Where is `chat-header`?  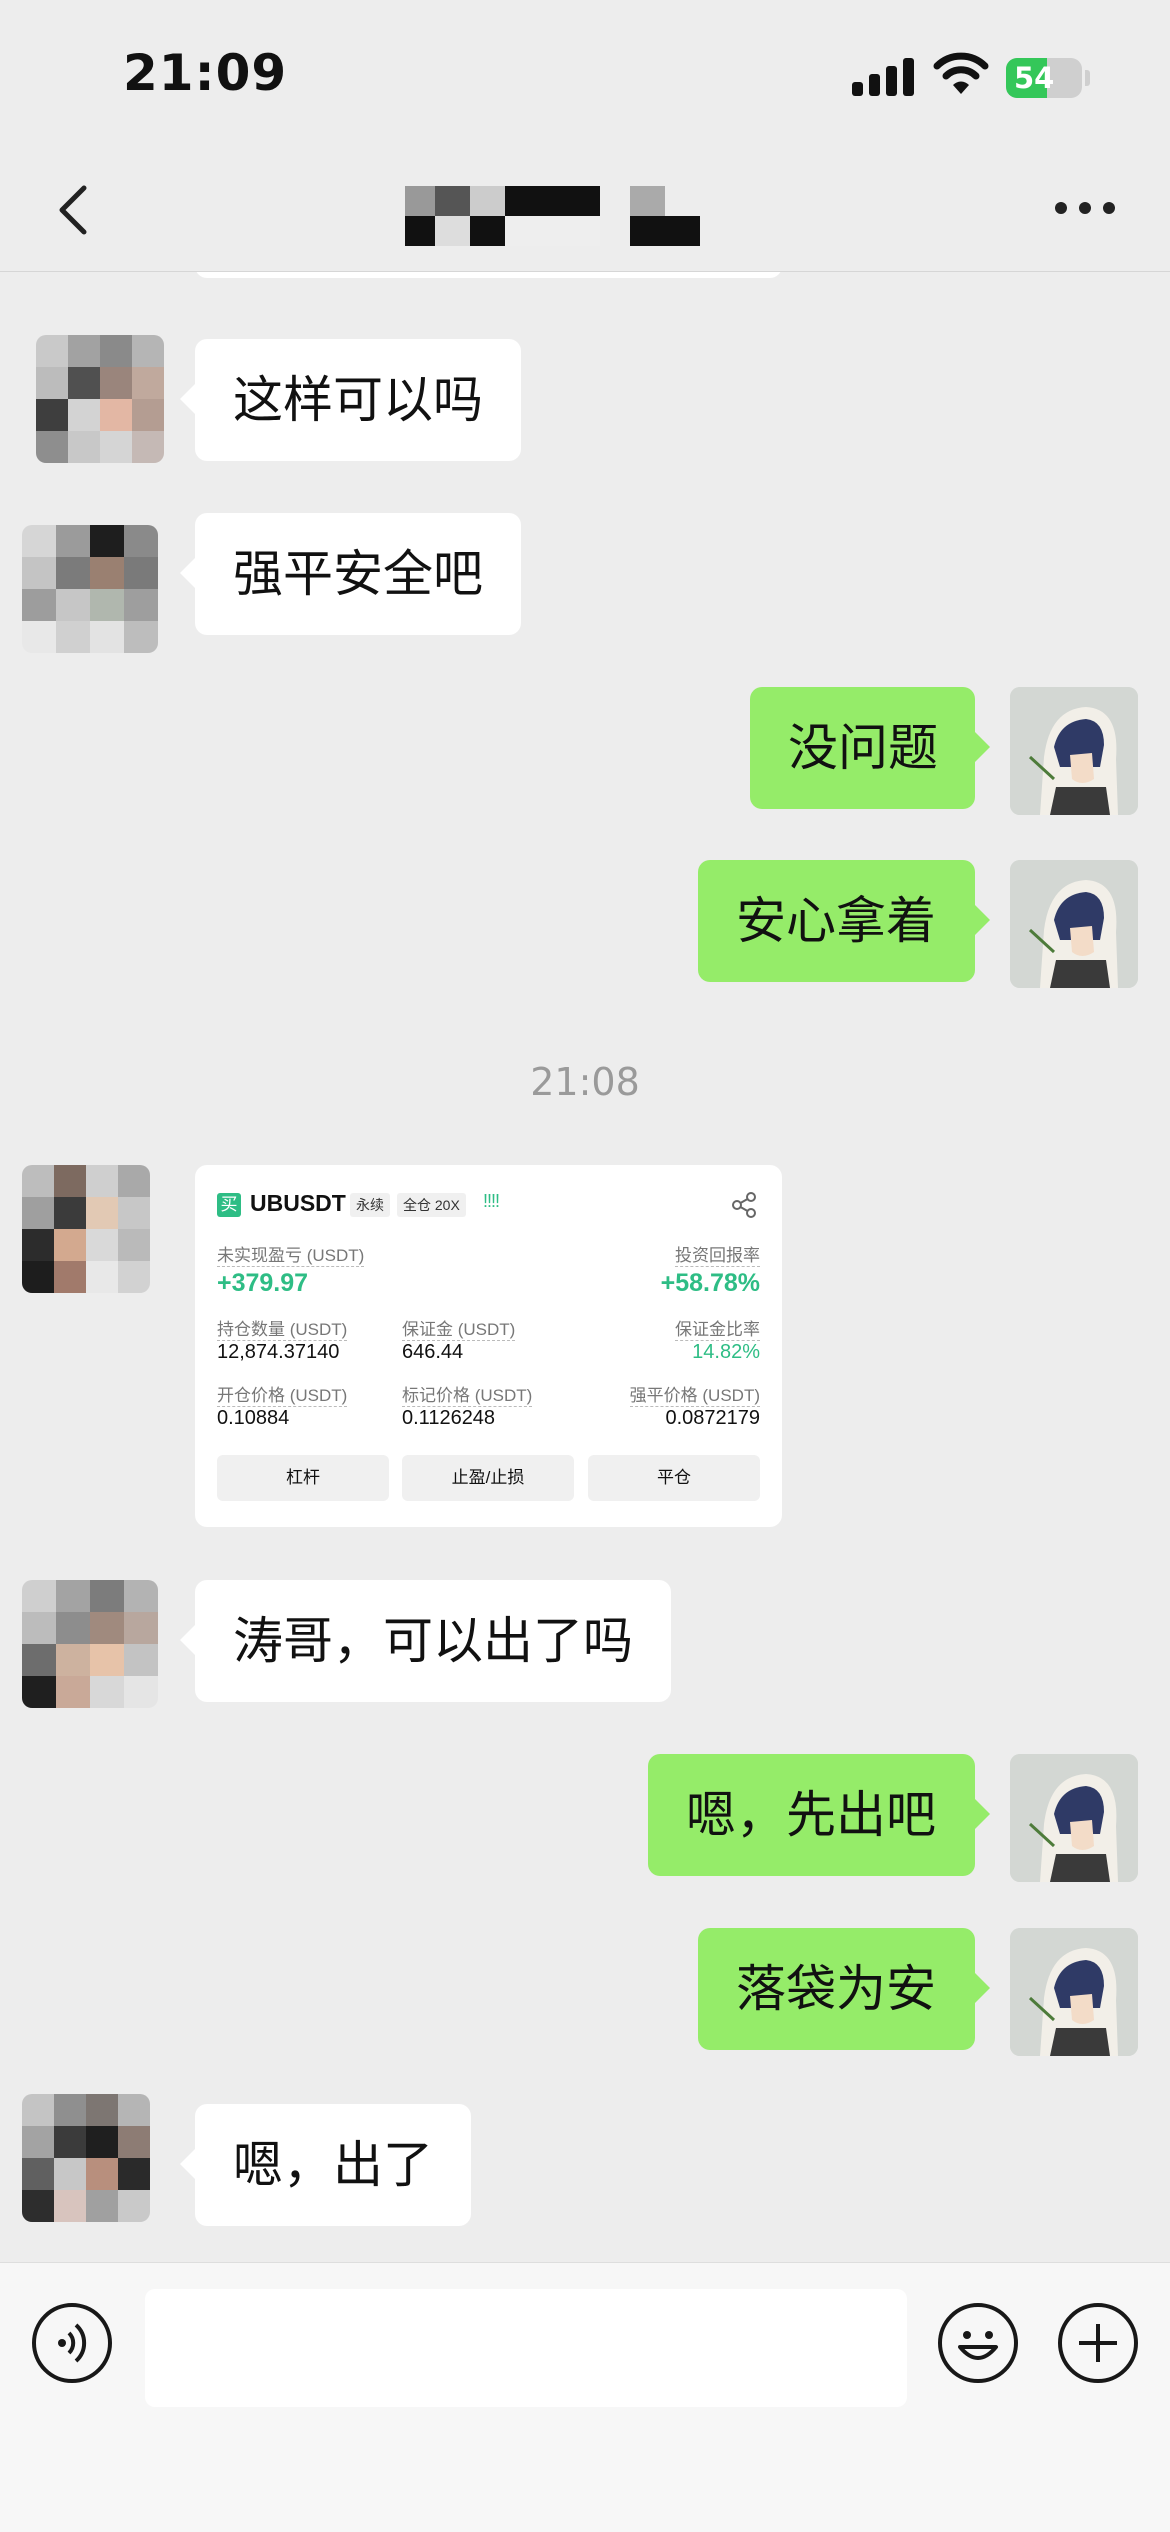 chat-header is located at coordinates (585, 211).